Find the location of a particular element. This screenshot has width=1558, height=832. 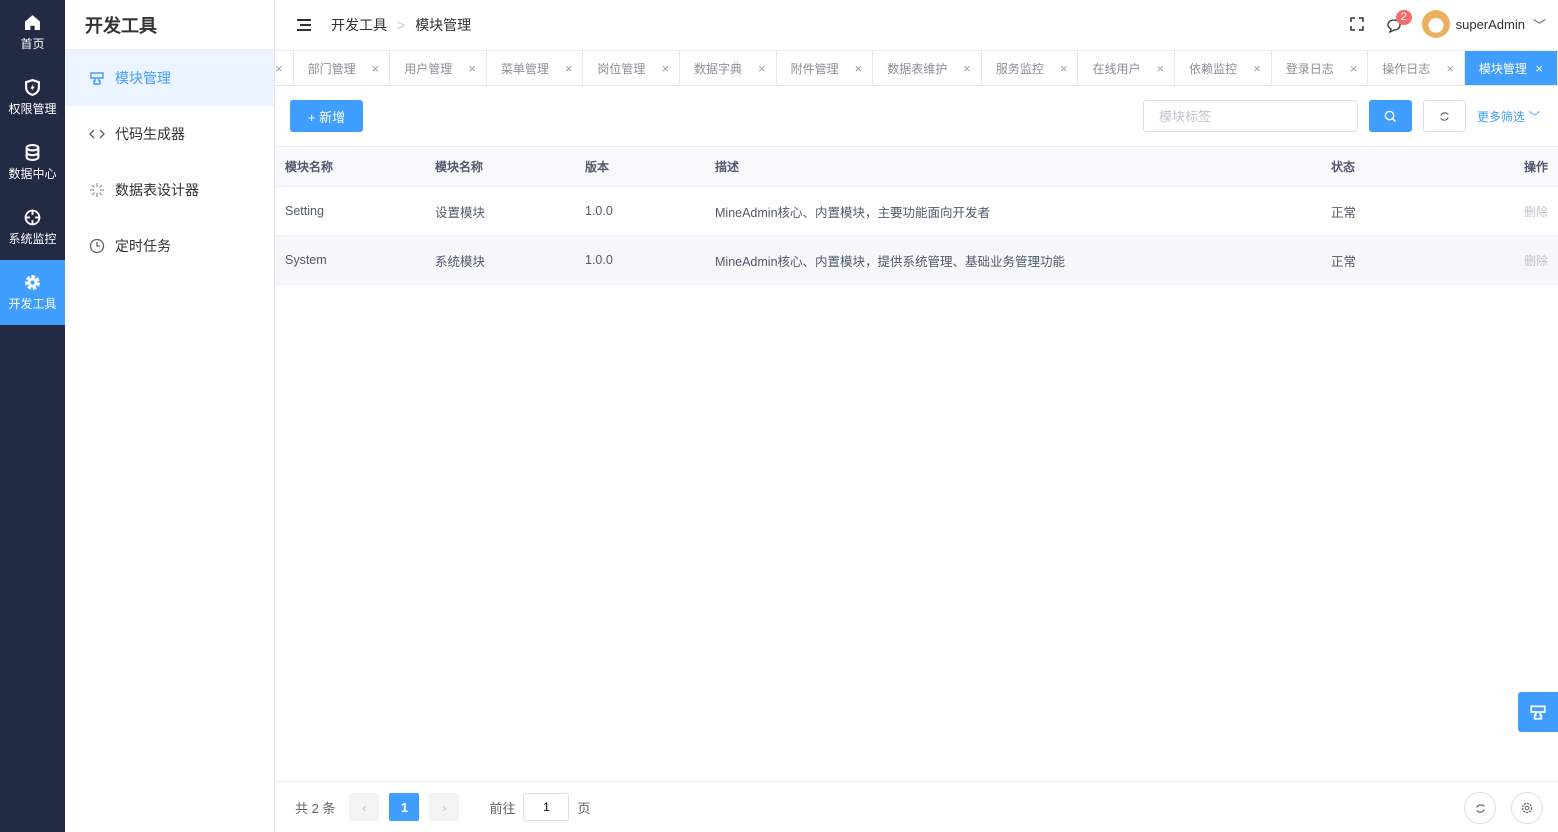

sidebar-item-label: 代码生成器 is located at coordinates (150, 134).